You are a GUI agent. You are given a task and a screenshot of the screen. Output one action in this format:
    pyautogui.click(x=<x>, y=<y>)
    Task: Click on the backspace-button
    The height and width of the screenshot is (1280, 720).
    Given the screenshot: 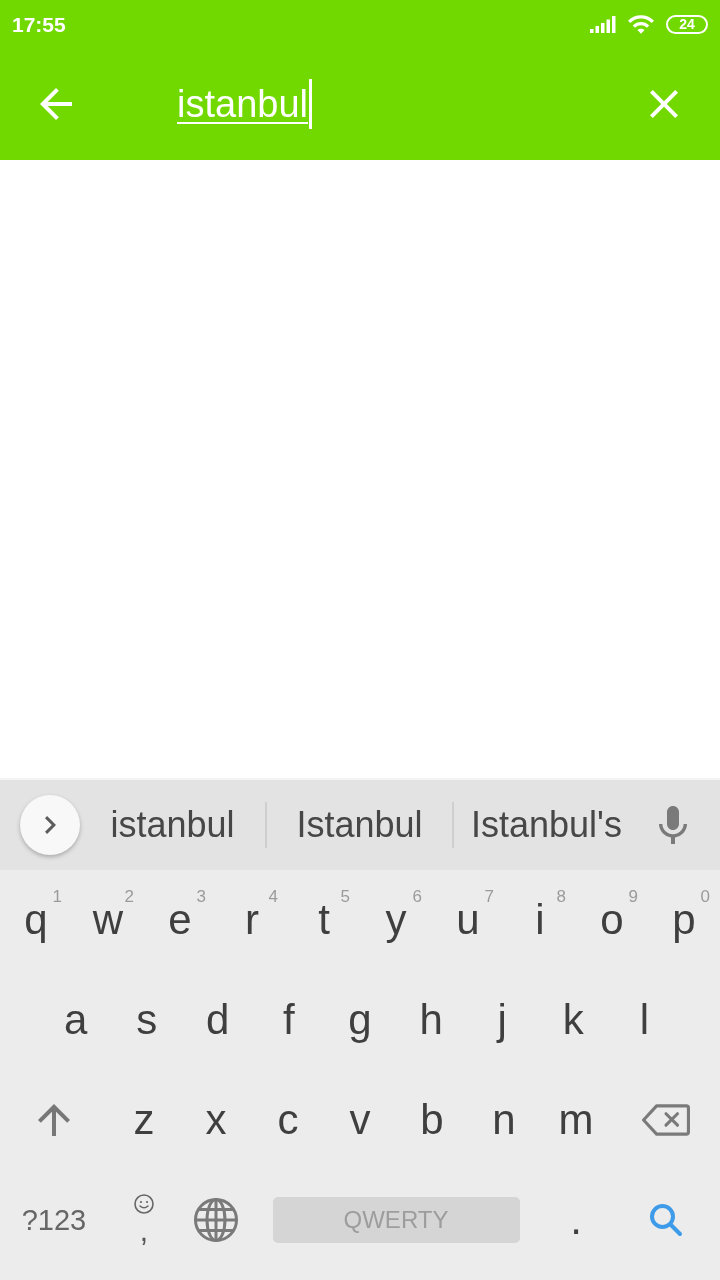 What is the action you would take?
    pyautogui.click(x=666, y=1120)
    